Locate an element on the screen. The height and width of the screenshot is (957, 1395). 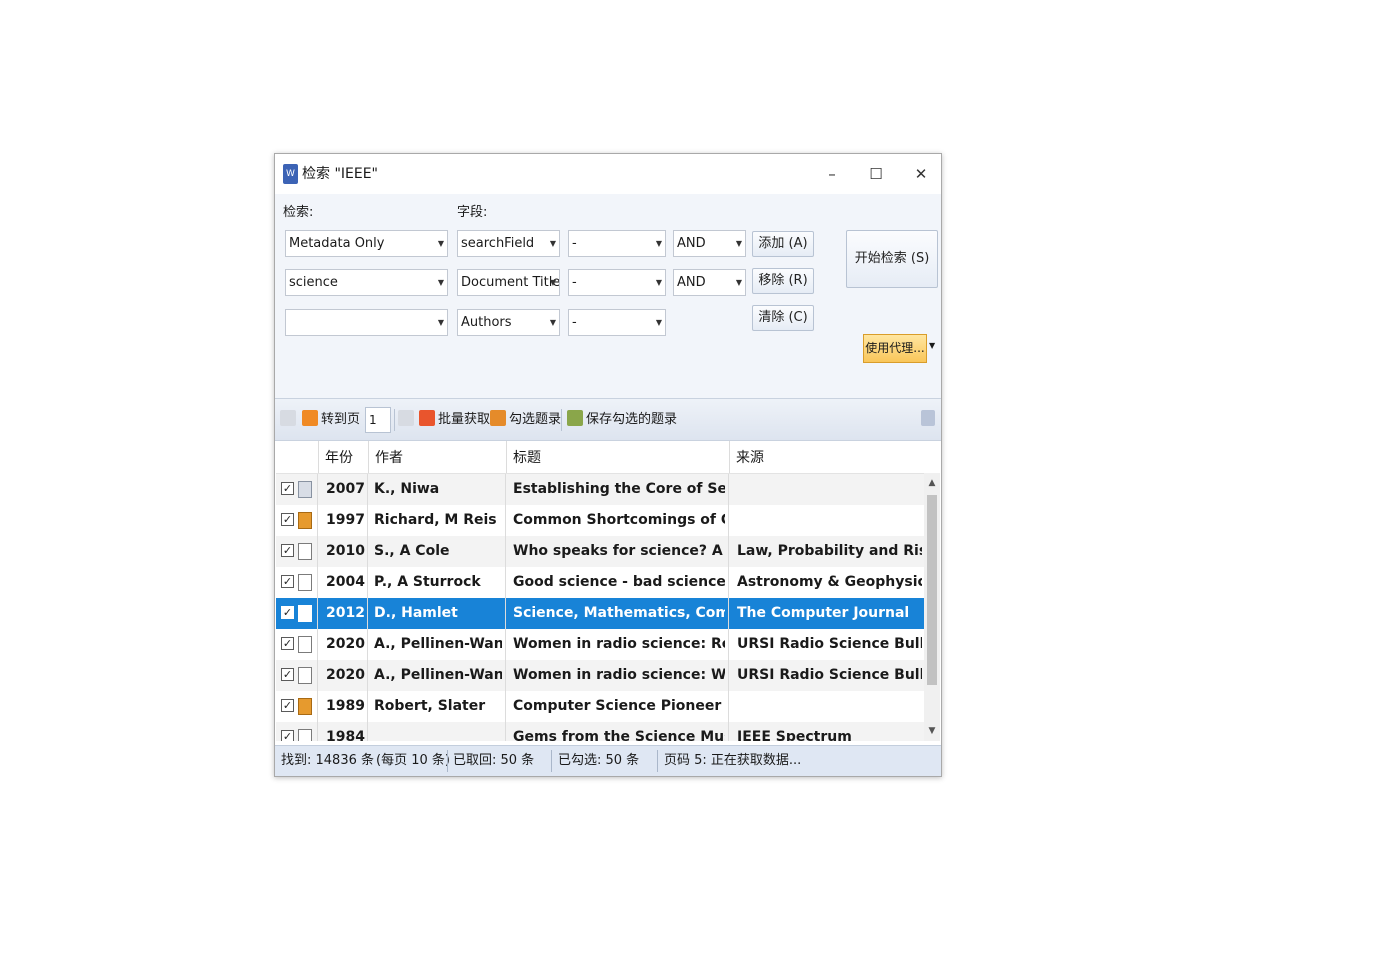
search-label: 检索: is located at coordinates (298, 212).